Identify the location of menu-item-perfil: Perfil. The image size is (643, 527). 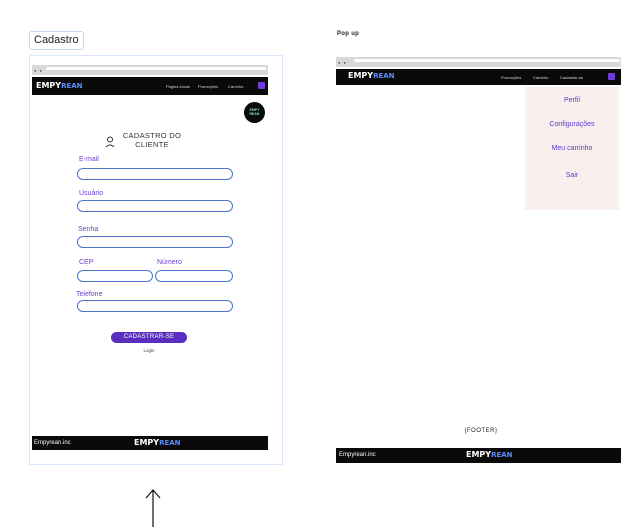
(572, 100).